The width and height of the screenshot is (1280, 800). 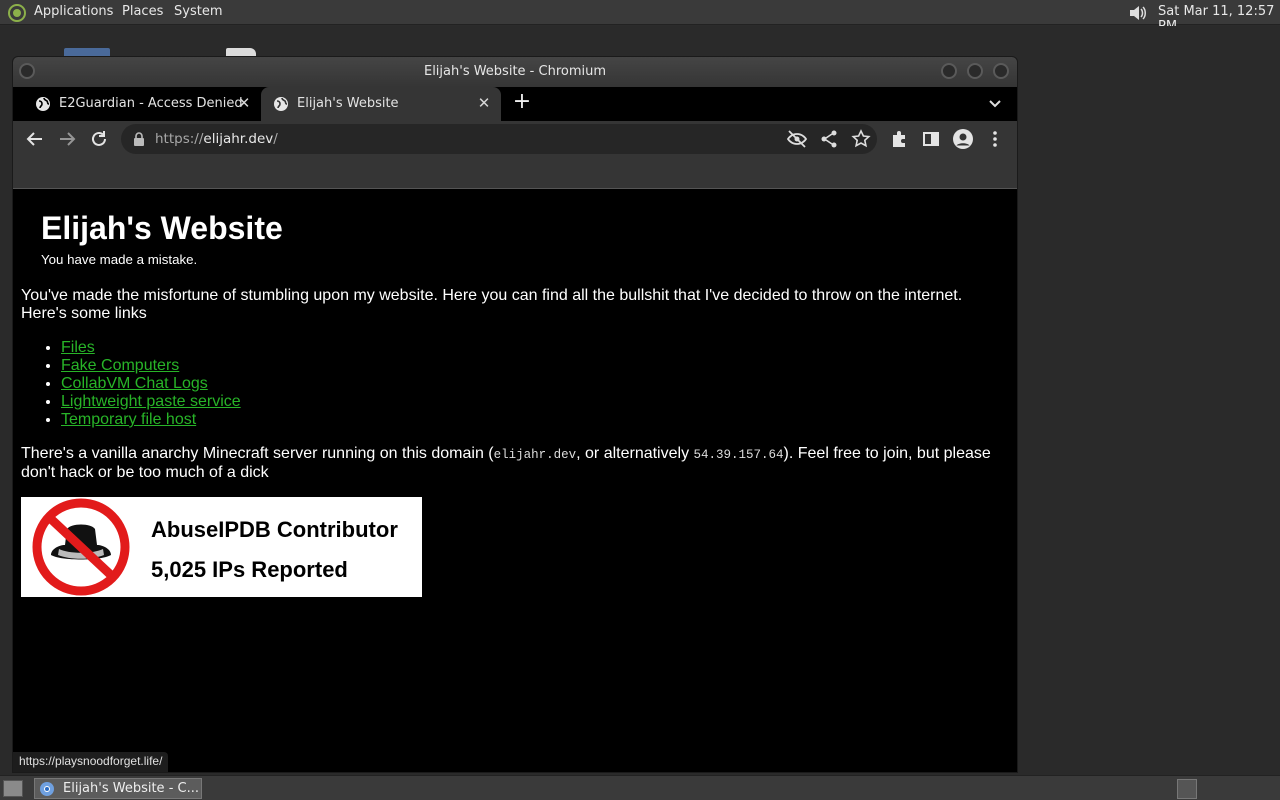 What do you see at coordinates (949, 71) in the screenshot?
I see `minimize-button` at bounding box center [949, 71].